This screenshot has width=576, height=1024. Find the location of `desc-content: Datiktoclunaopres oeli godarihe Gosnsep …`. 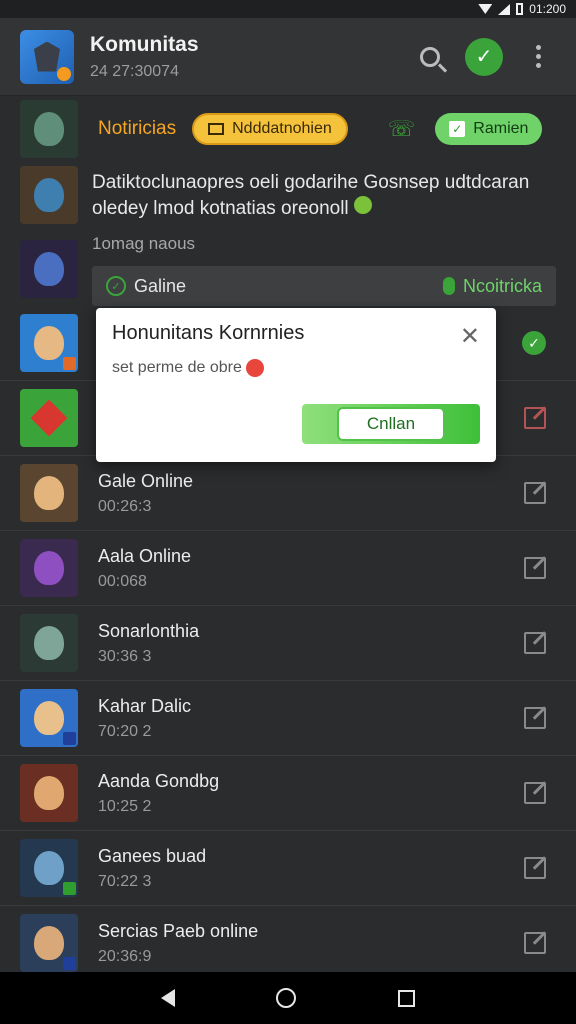

desc-content: Datiktoclunaopres oeli godarihe Gosnsep … is located at coordinates (324, 236).